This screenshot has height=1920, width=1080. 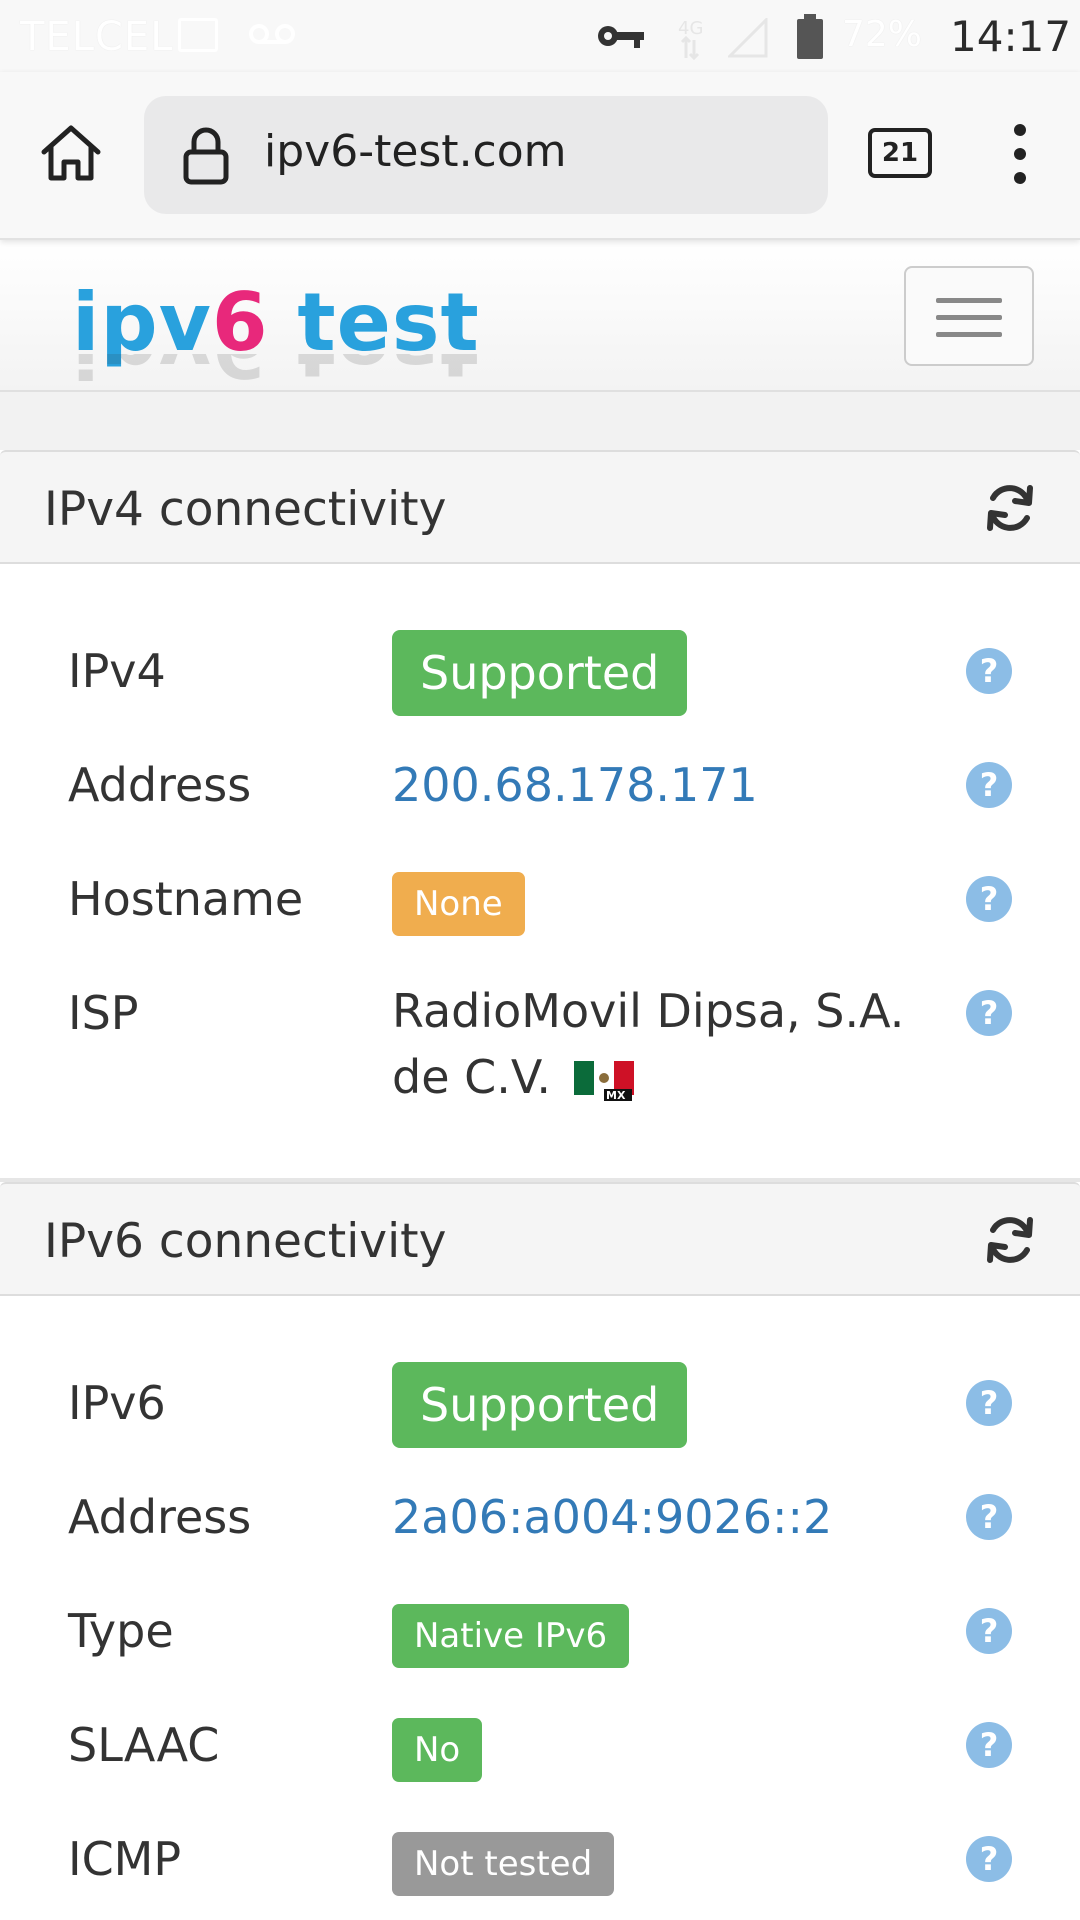 What do you see at coordinates (458, 904) in the screenshot?
I see `status-badge: None` at bounding box center [458, 904].